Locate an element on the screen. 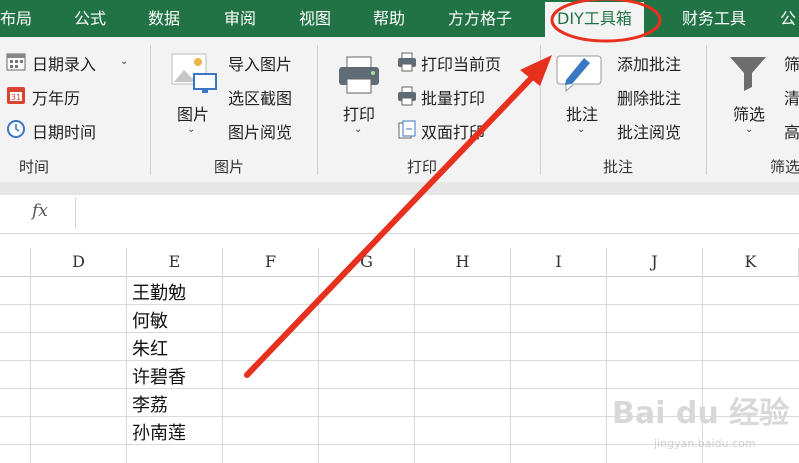 Image resolution: width=799 pixels, height=463 pixels. selection-screenshot-button: 选区截图 is located at coordinates (260, 97).